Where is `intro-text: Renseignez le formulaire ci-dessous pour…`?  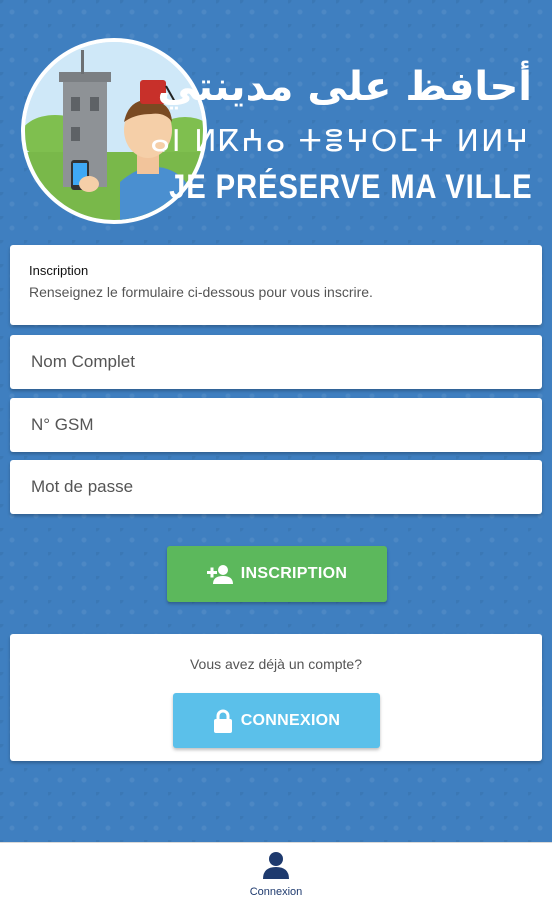 intro-text: Renseignez le formulaire ci-dessous pour… is located at coordinates (201, 292).